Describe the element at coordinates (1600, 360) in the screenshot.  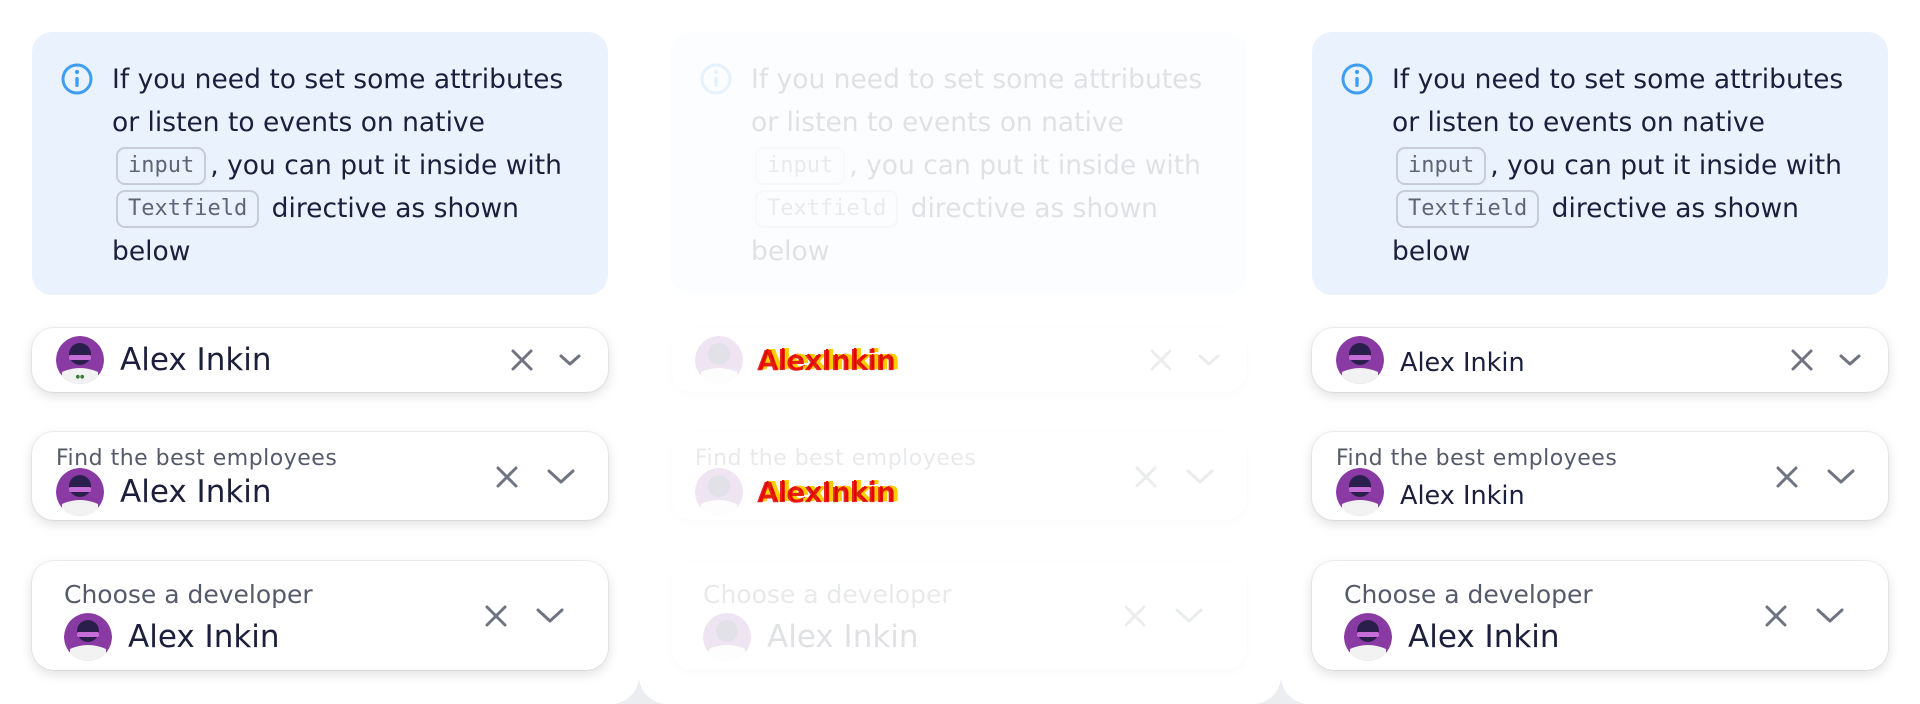
I see `select-field-plain: Alex Inkin` at that location.